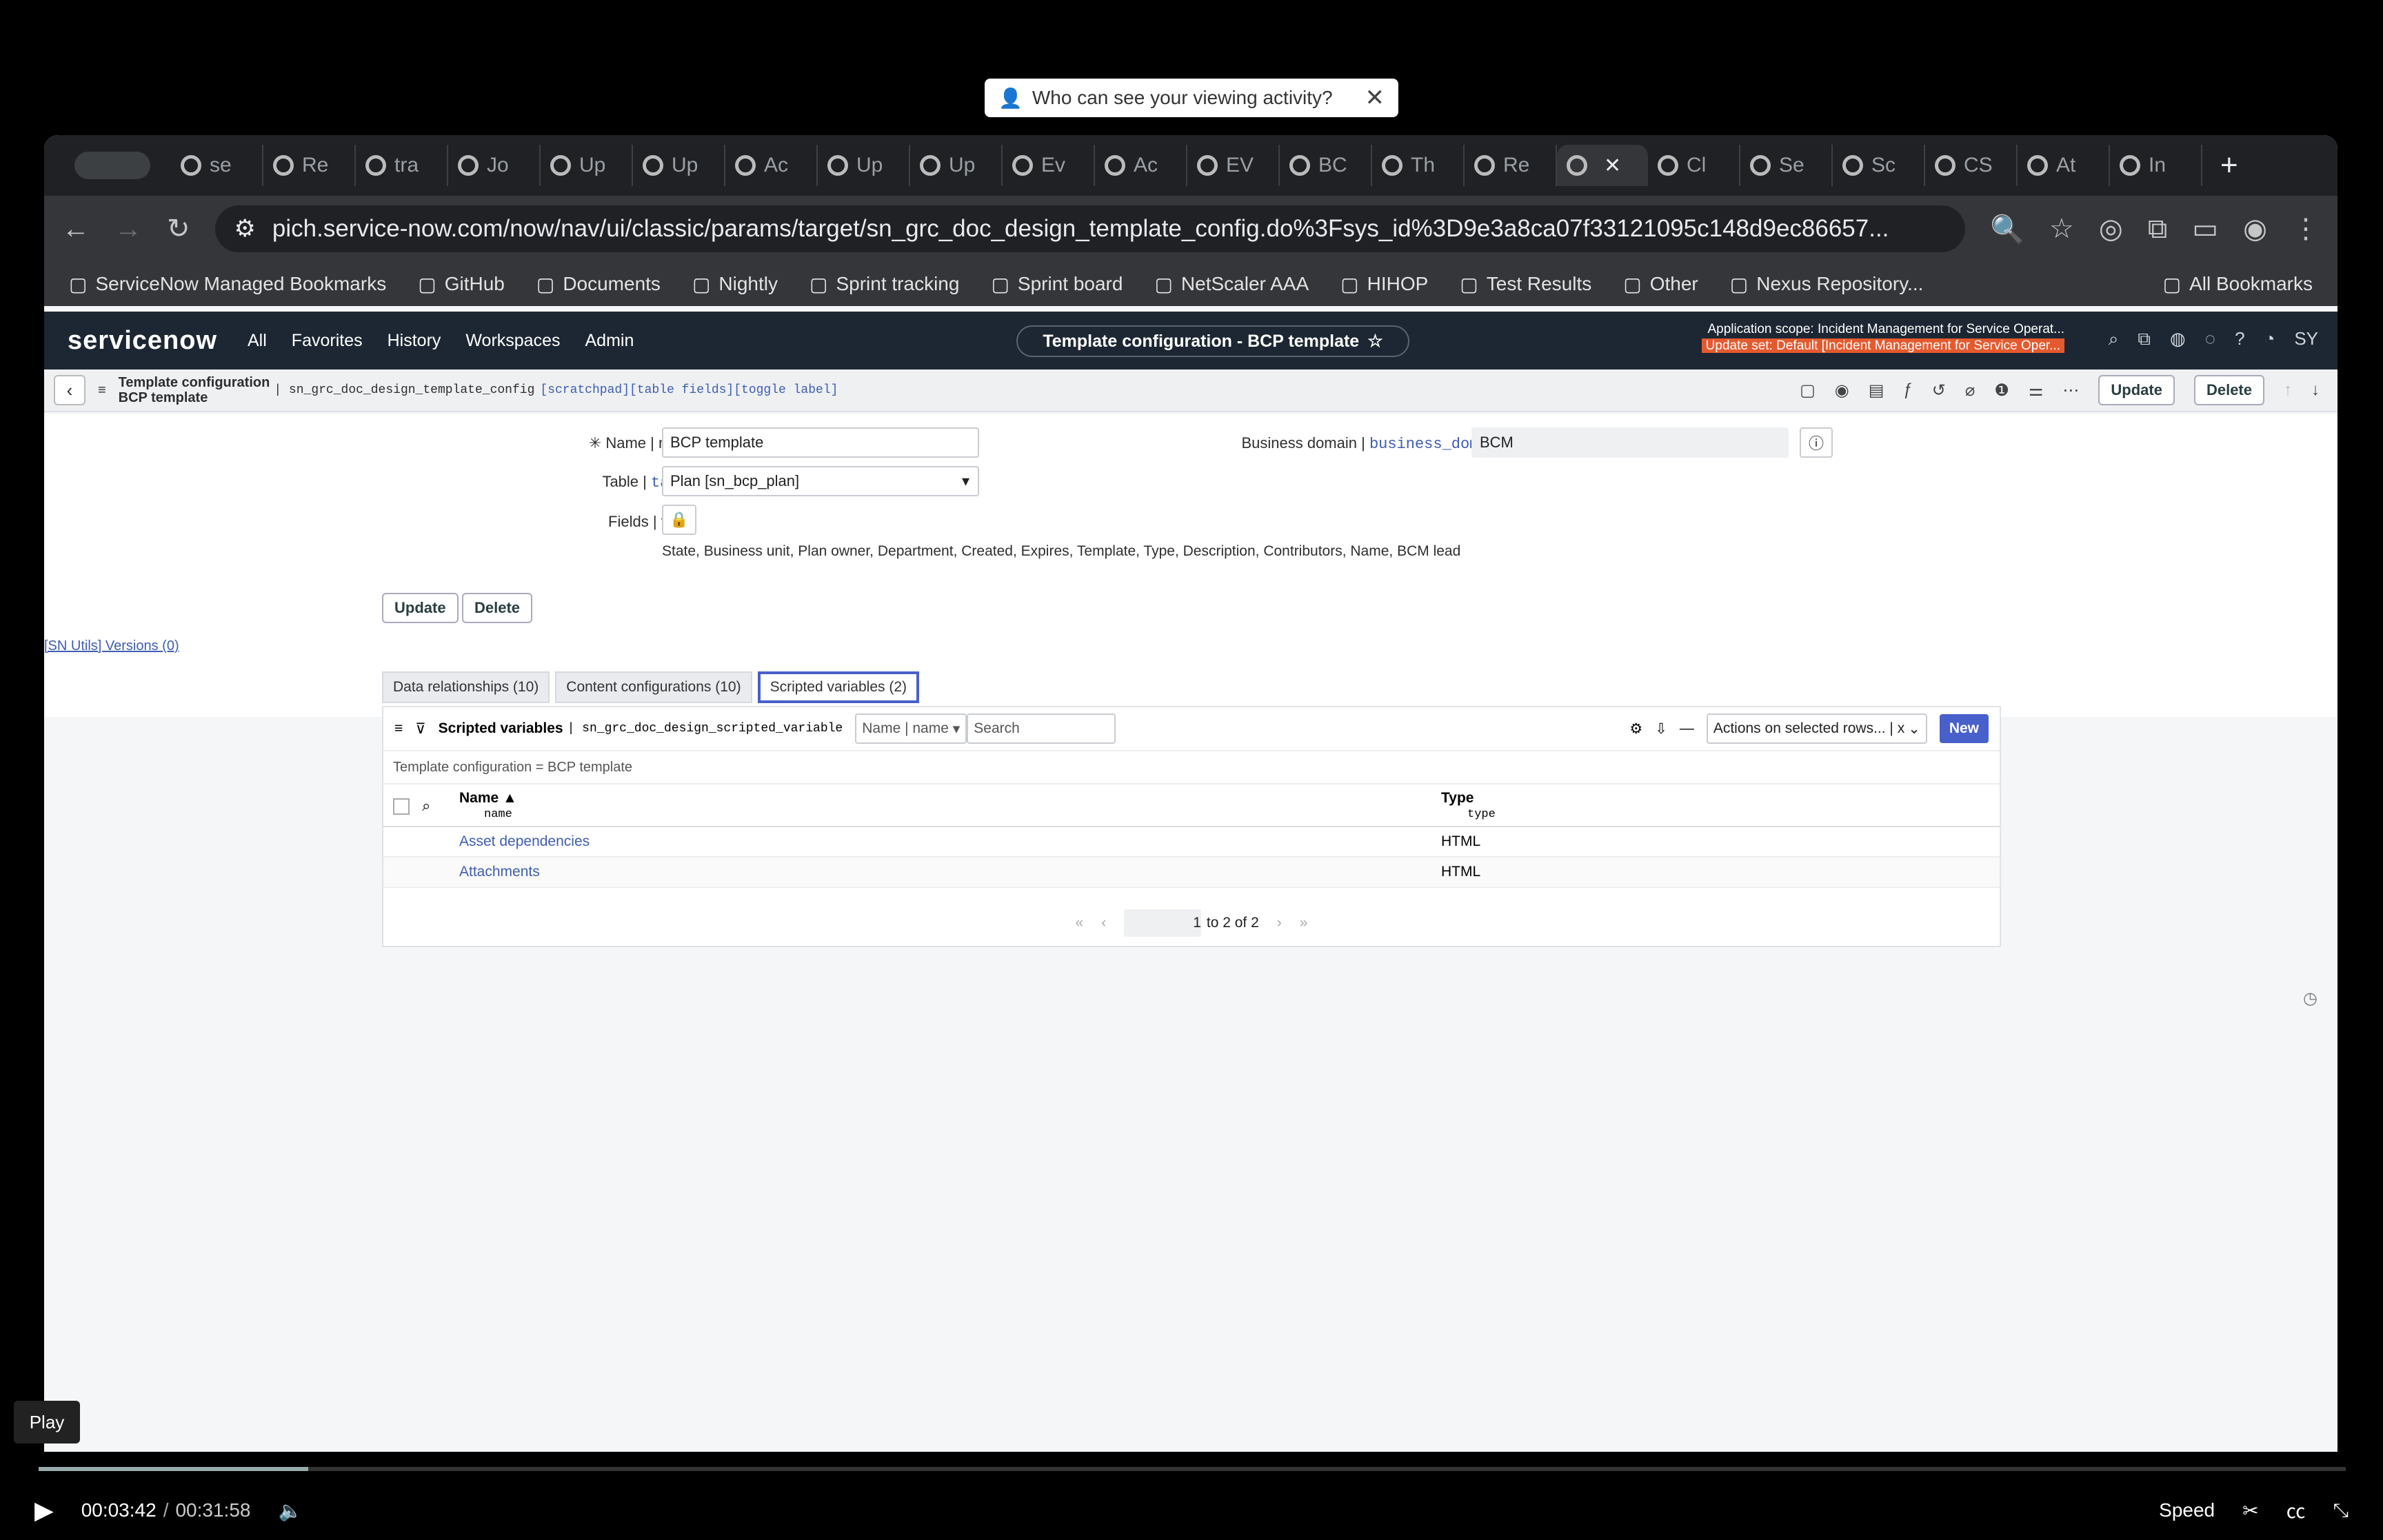 The width and height of the screenshot is (2383, 1540). I want to click on filter-icon: ⊽, so click(420, 729).